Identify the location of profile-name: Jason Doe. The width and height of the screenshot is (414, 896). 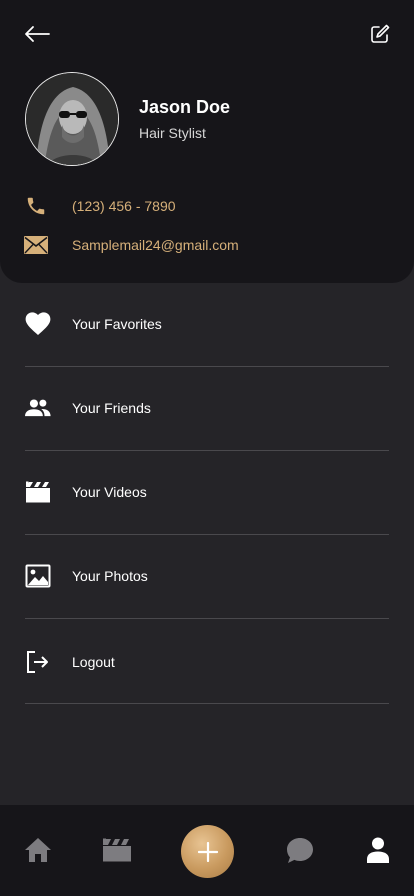
(185, 107).